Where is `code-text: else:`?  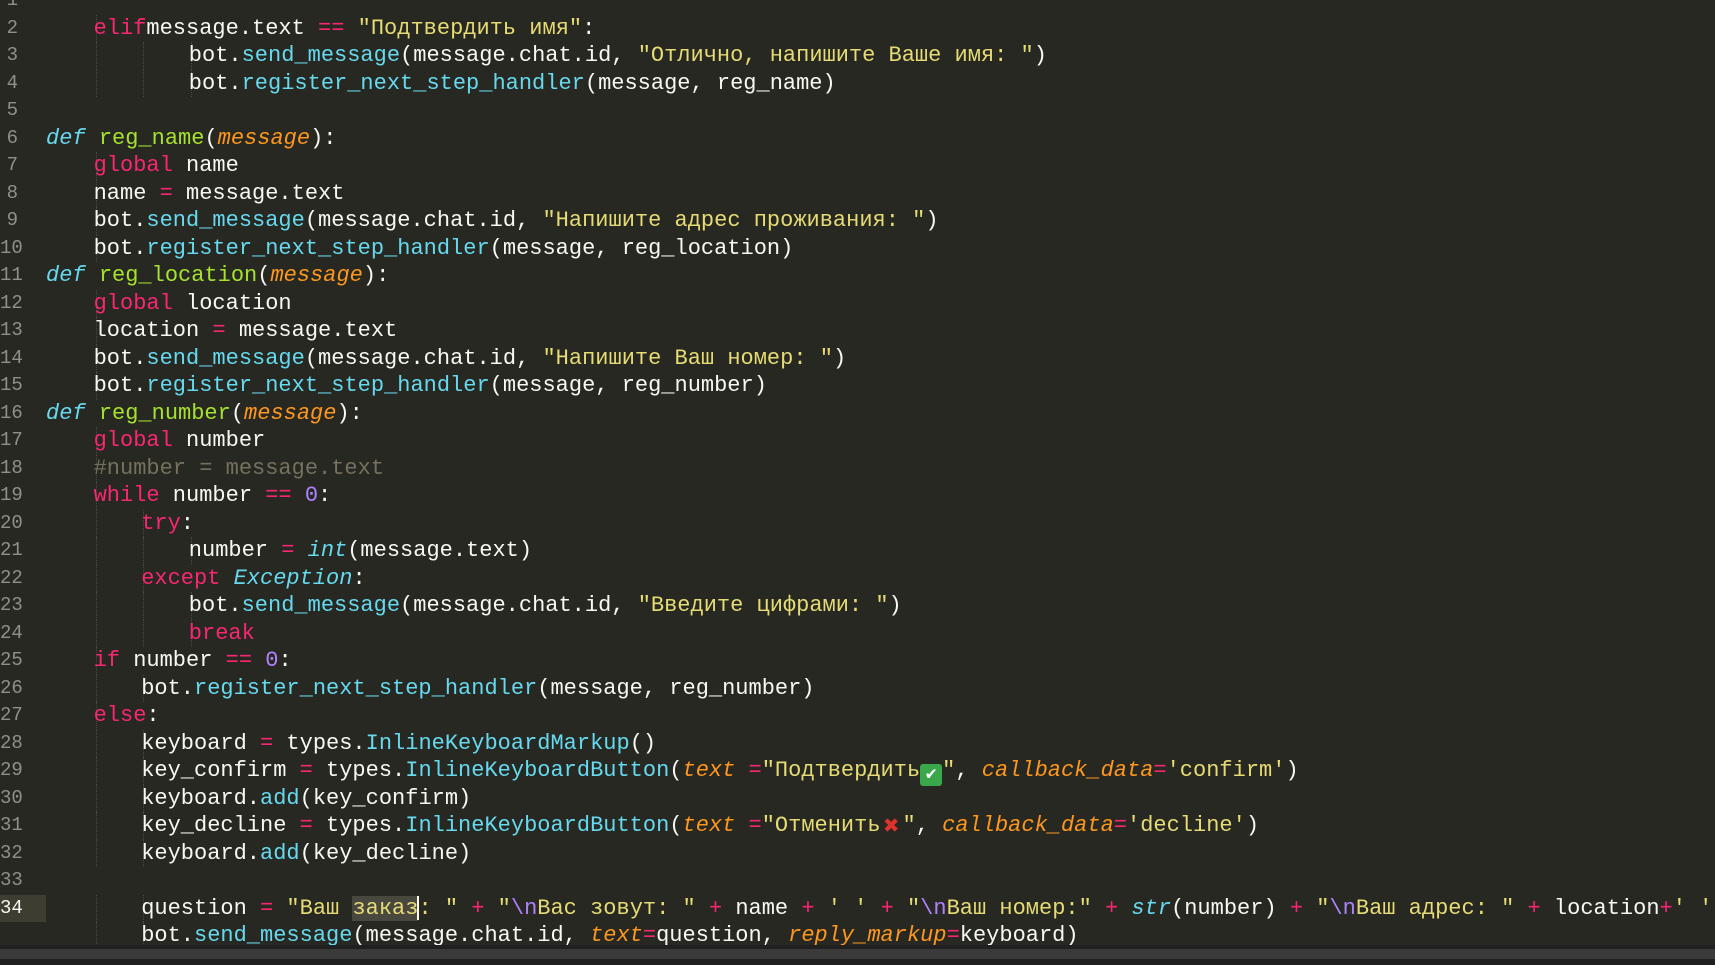 code-text: else: is located at coordinates (127, 716).